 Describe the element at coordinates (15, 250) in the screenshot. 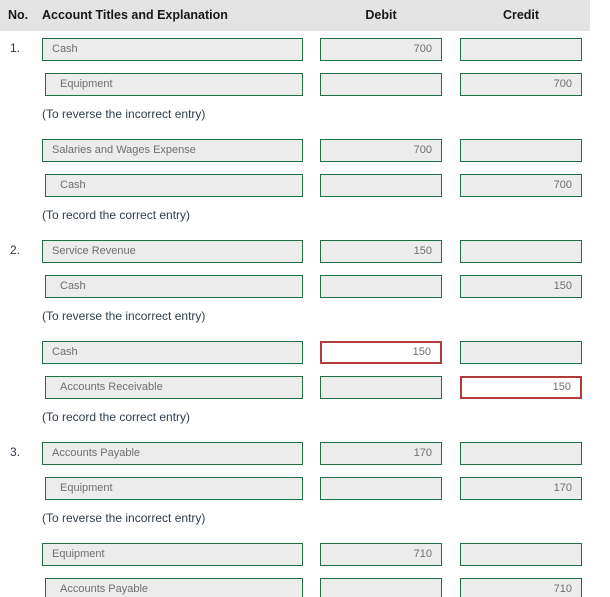

I see `entry-number: 2.` at that location.